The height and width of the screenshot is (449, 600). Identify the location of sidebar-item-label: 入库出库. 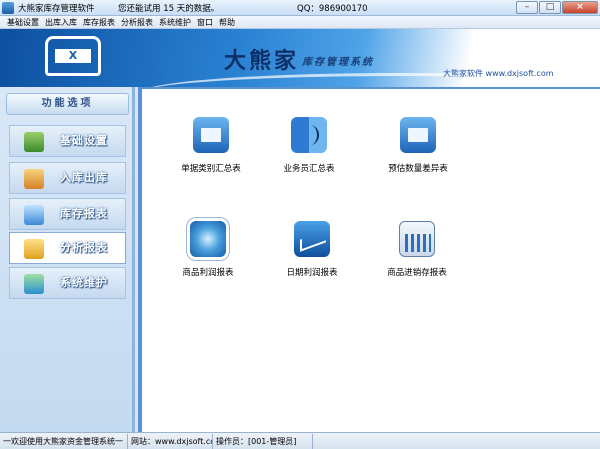
(84, 177).